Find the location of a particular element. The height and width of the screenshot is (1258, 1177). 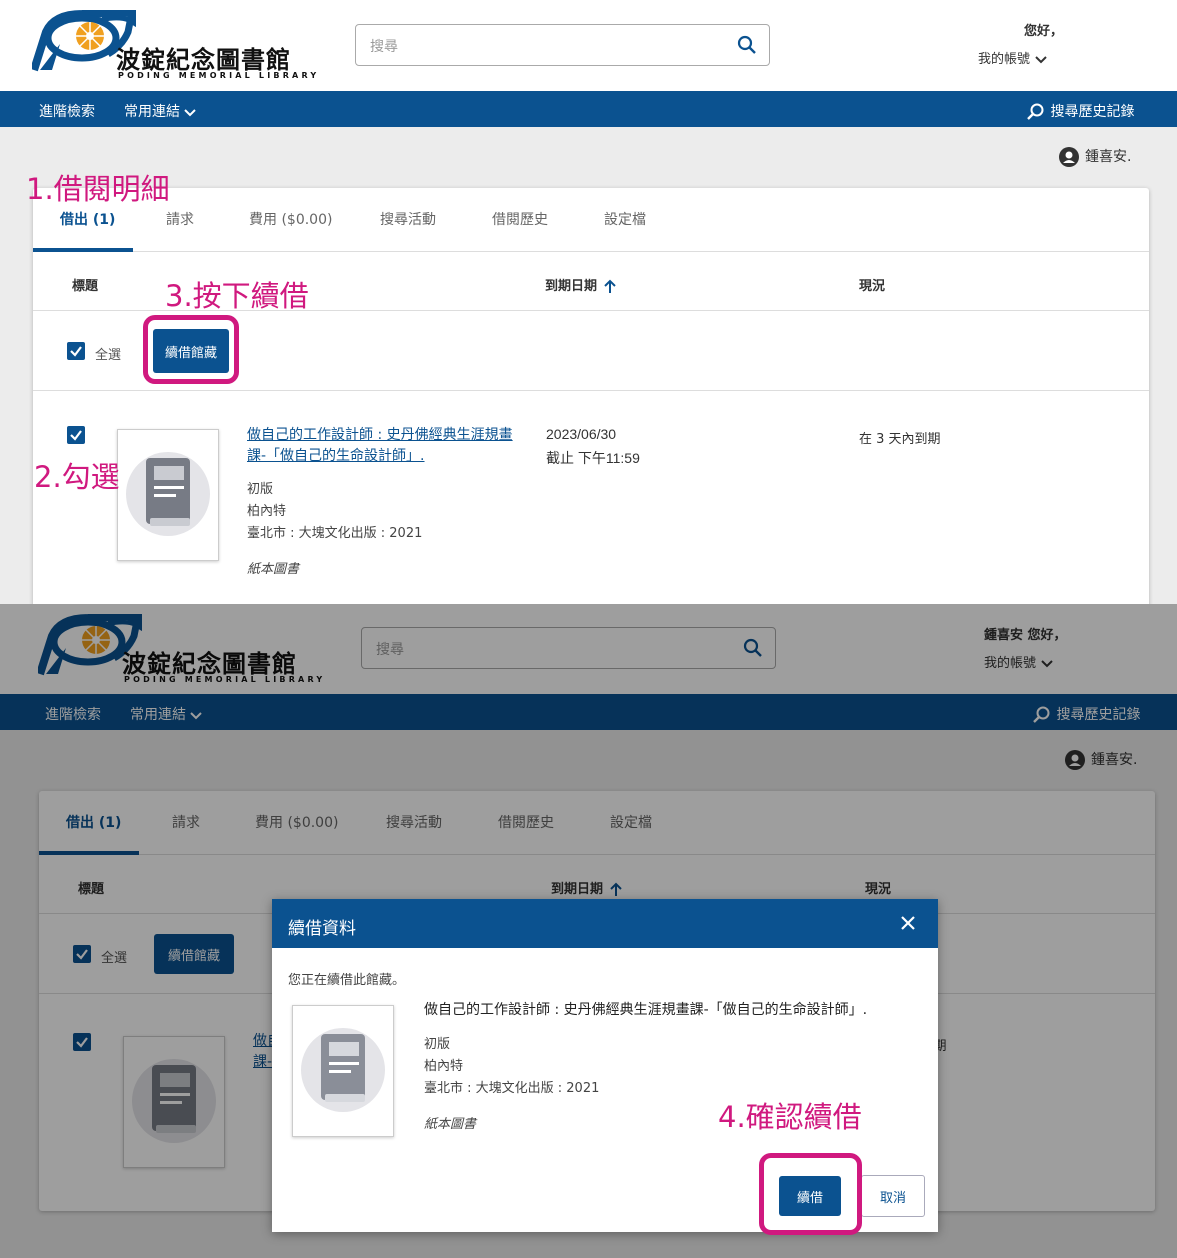

highlight-confirm-button is located at coordinates (810, 1194).